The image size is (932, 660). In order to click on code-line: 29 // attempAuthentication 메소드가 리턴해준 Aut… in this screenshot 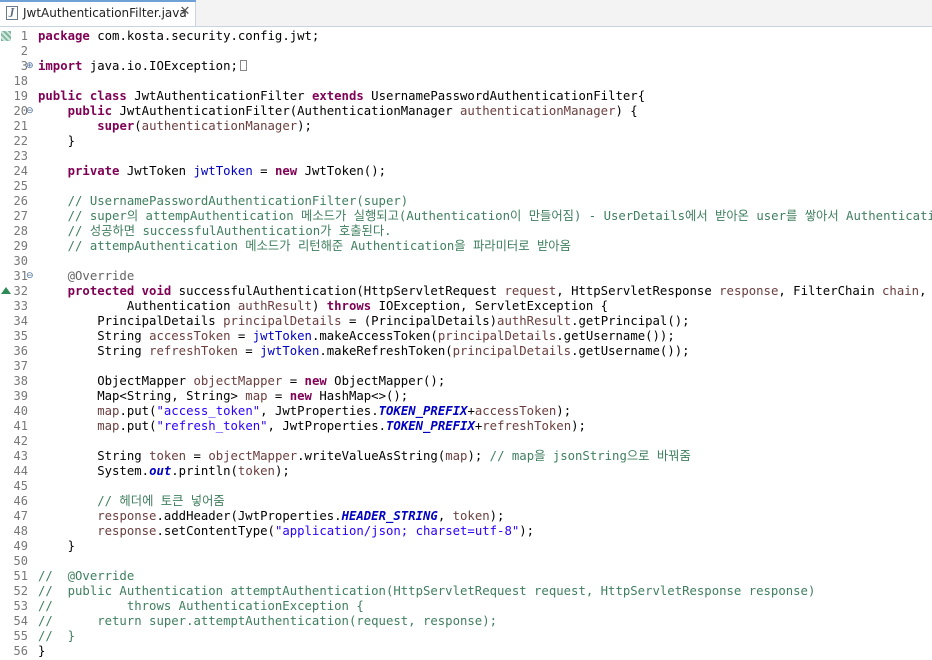, I will do `click(466, 246)`.